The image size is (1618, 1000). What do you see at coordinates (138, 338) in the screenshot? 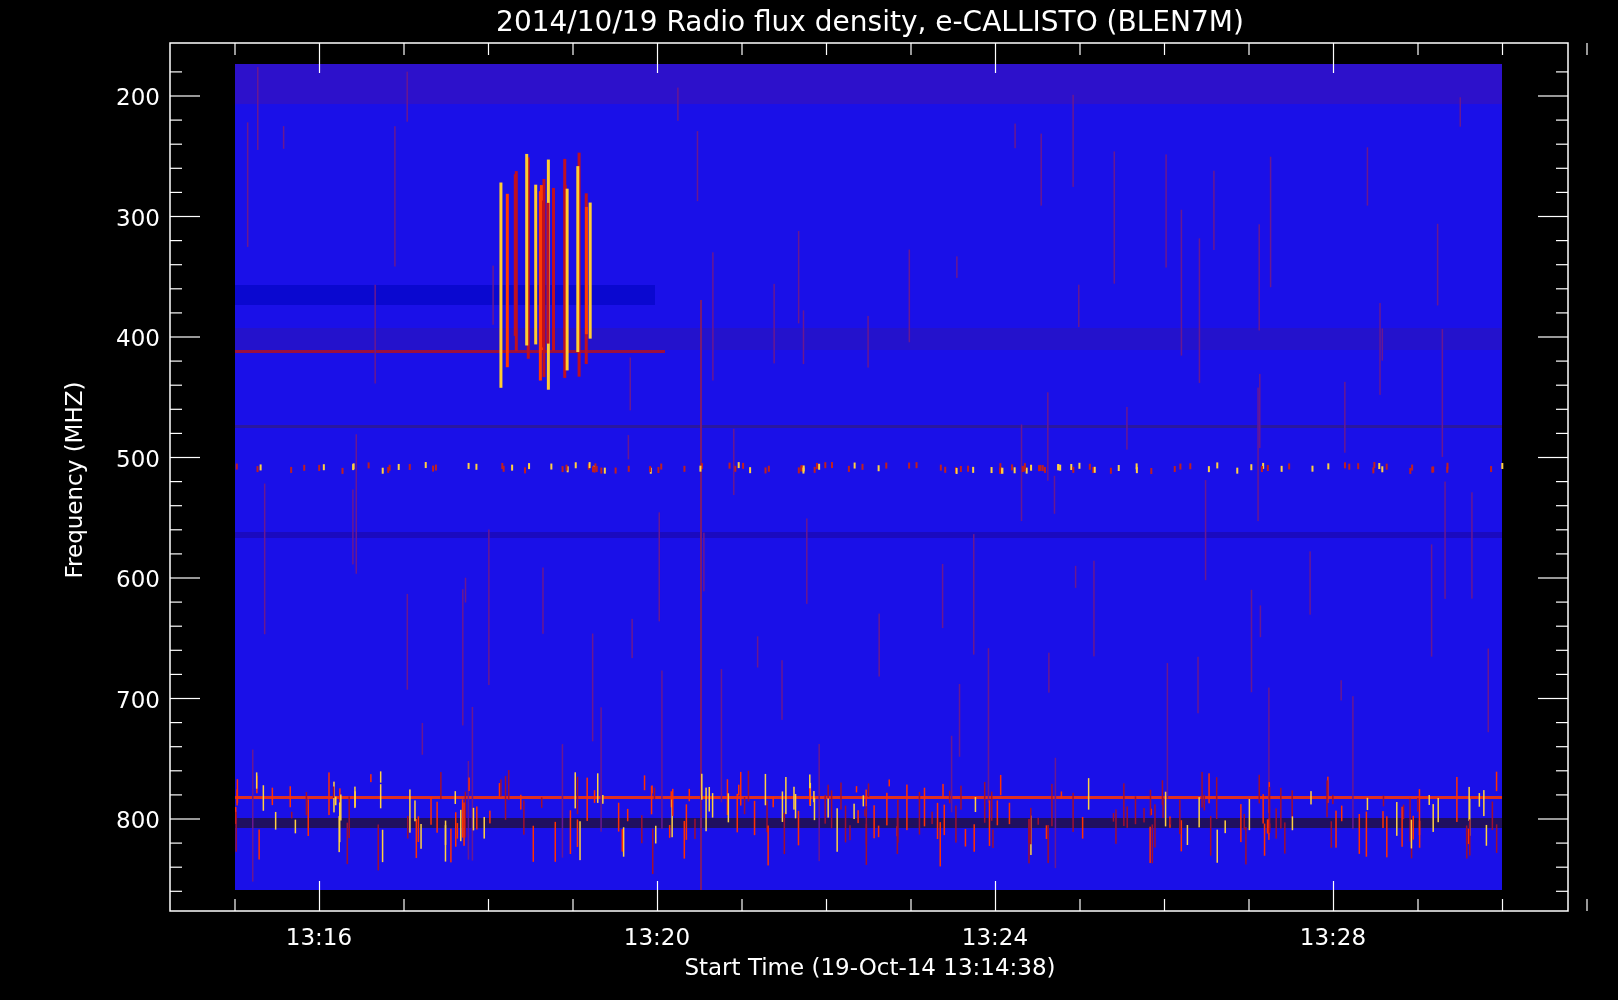
I see `y-tick-label: 400` at bounding box center [138, 338].